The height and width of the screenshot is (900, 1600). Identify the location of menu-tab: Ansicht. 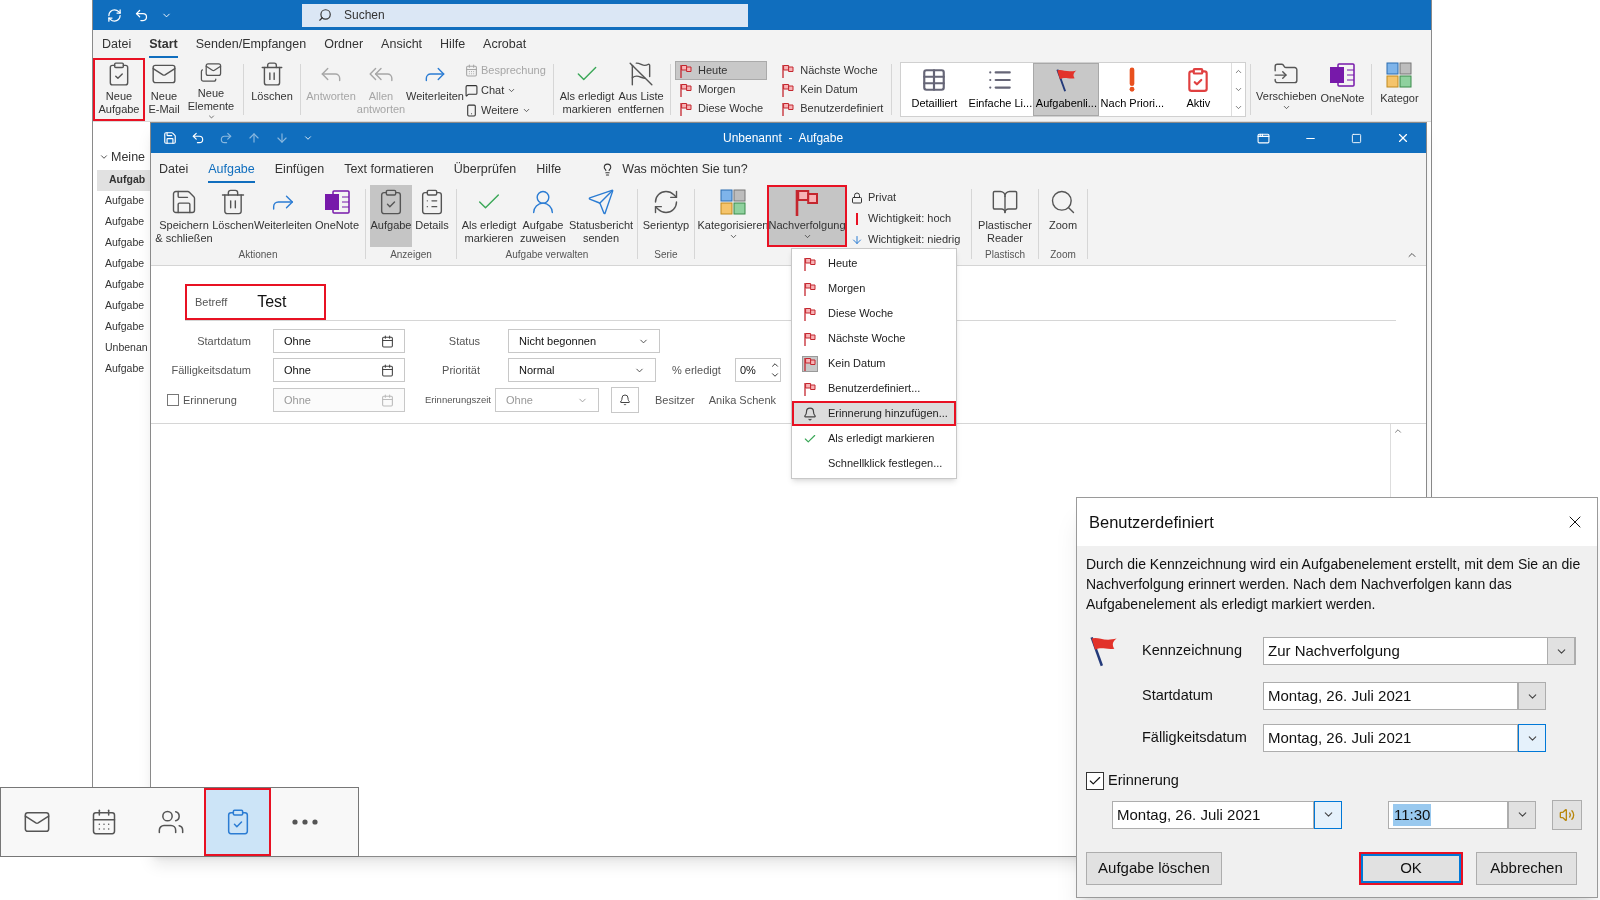
(402, 46).